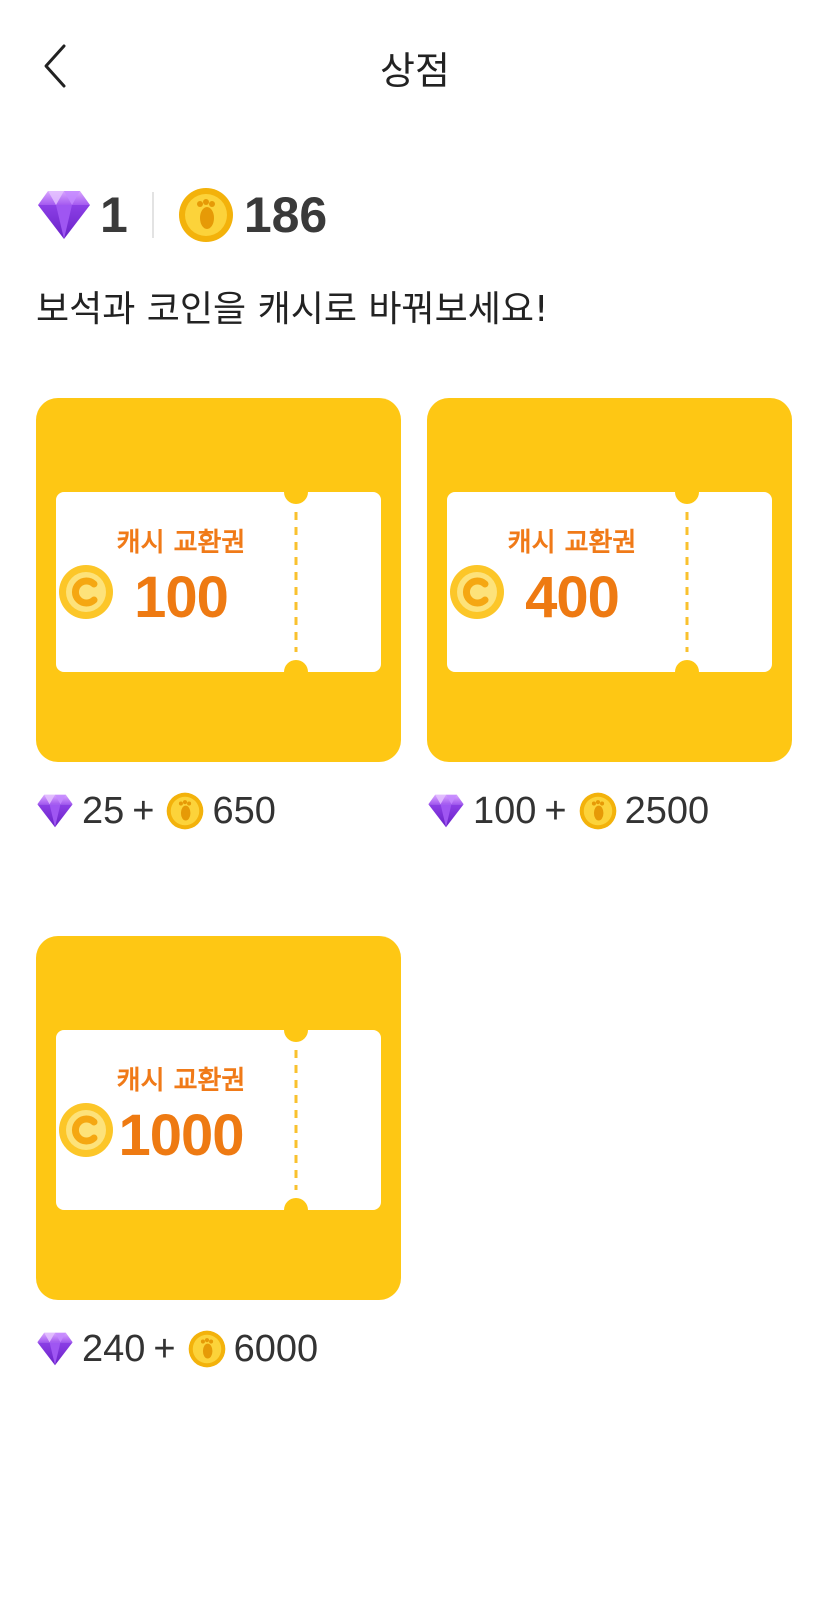 Image resolution: width=830 pixels, height=1612 pixels. I want to click on product-card: 캐시 교환권 100, so click(218, 580).